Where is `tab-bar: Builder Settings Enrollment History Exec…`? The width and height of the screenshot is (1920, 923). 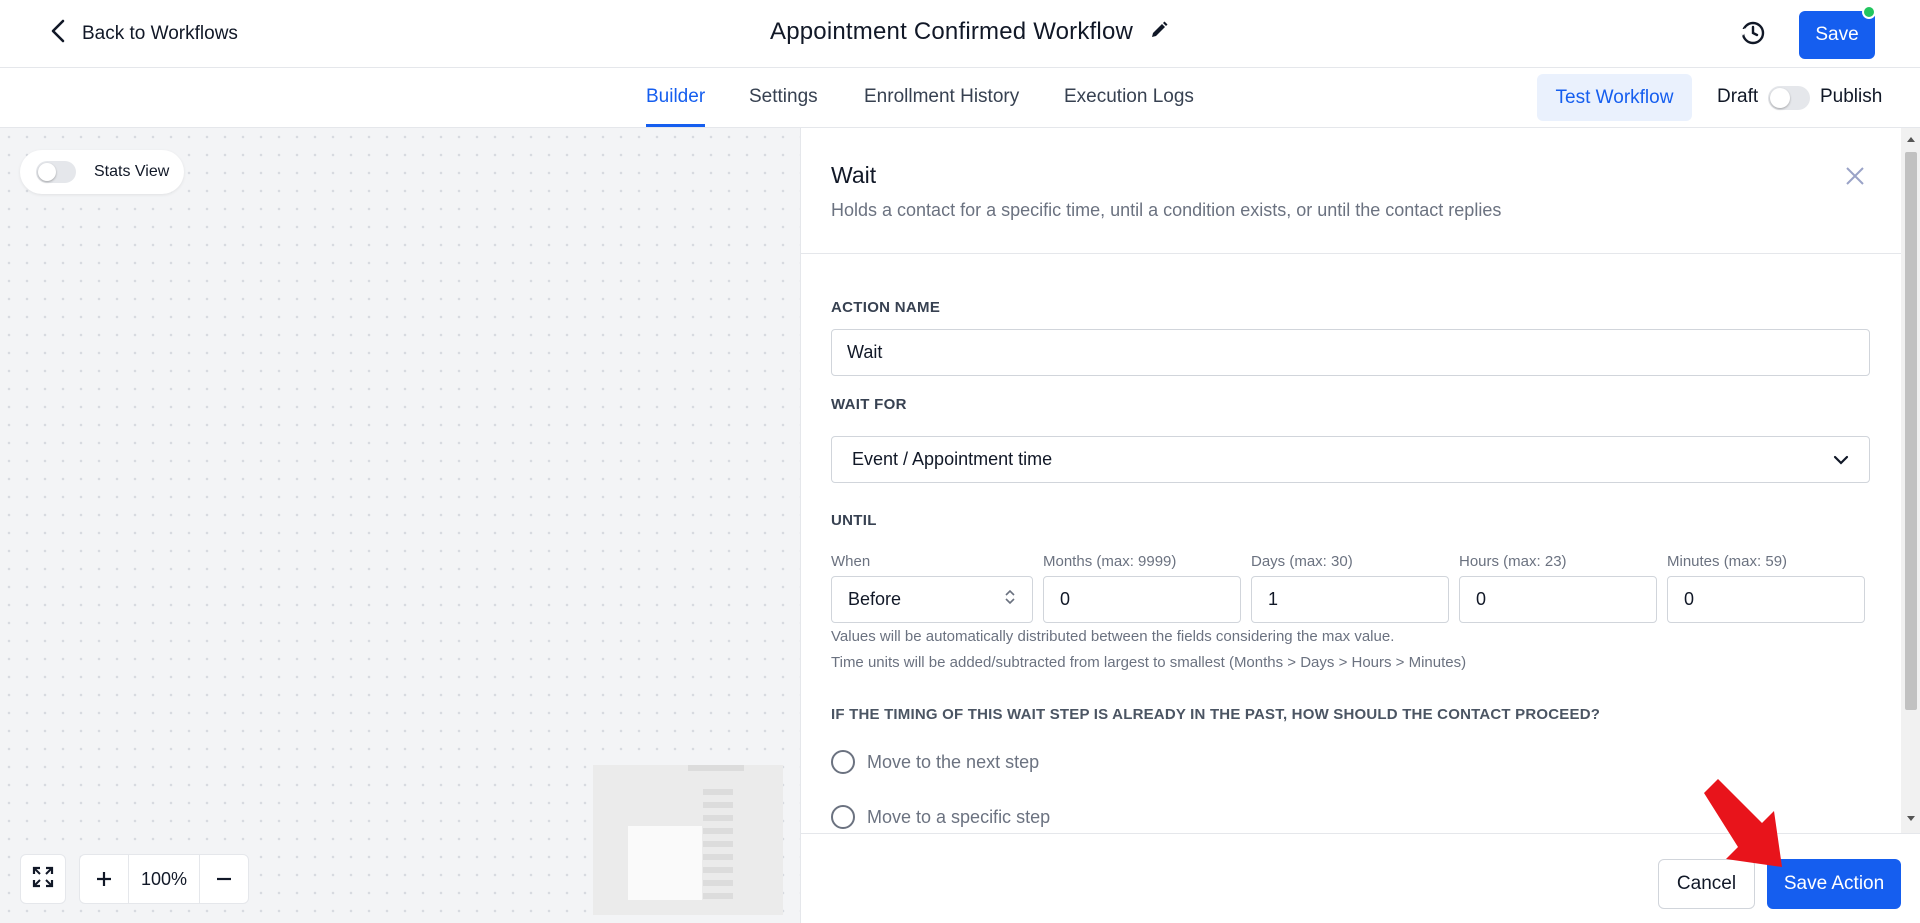
tab-bar: Builder Settings Enrollment History Exec… is located at coordinates (960, 98).